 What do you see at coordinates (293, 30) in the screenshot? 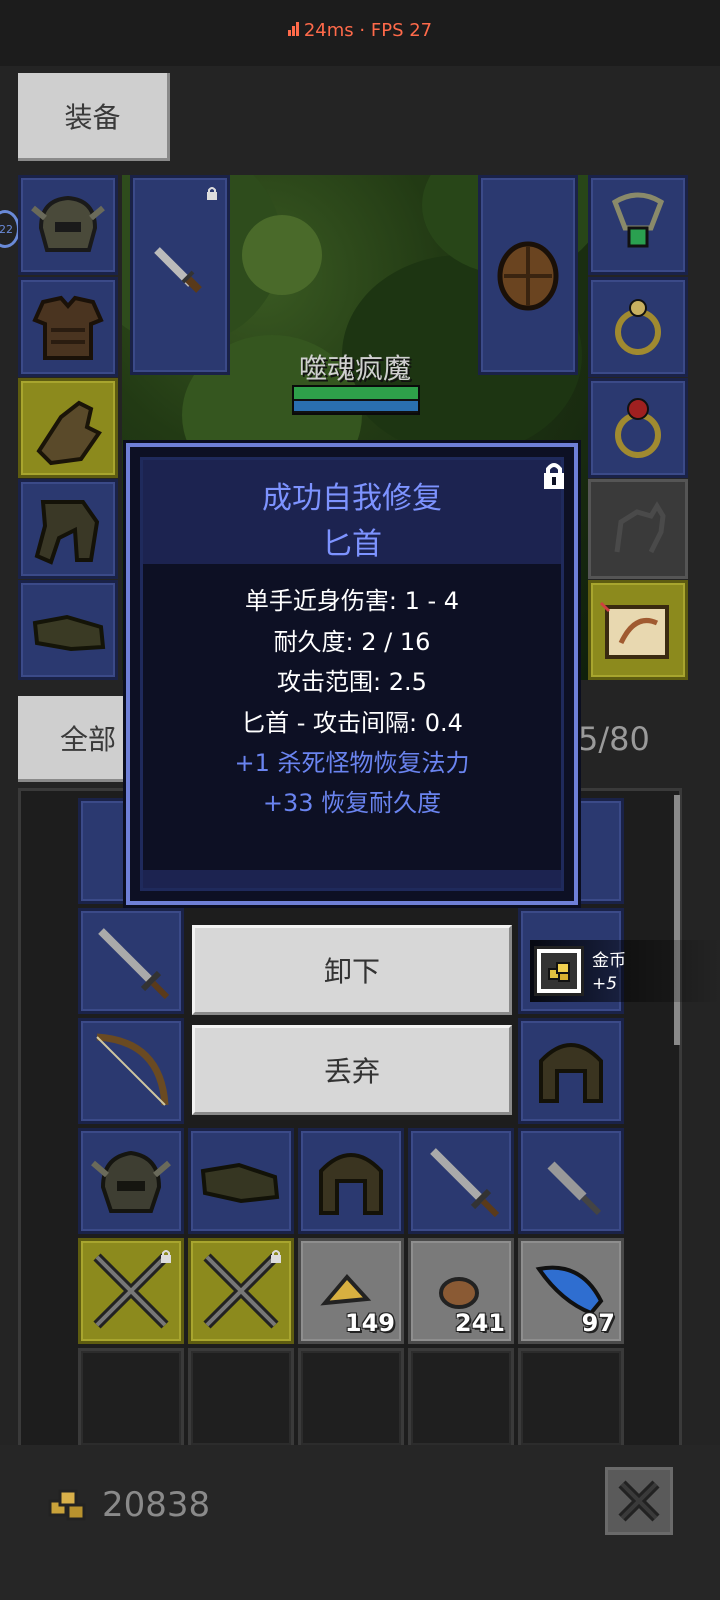
I see `signal-icon` at bounding box center [293, 30].